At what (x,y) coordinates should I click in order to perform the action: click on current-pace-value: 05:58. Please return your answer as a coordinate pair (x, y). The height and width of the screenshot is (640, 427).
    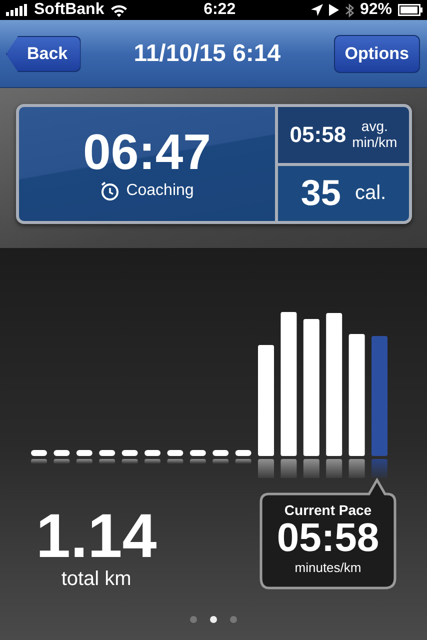
    Looking at the image, I should click on (328, 538).